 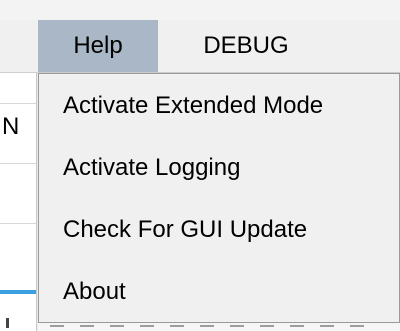 What do you see at coordinates (11, 126) in the screenshot?
I see `background-text-fragment: N` at bounding box center [11, 126].